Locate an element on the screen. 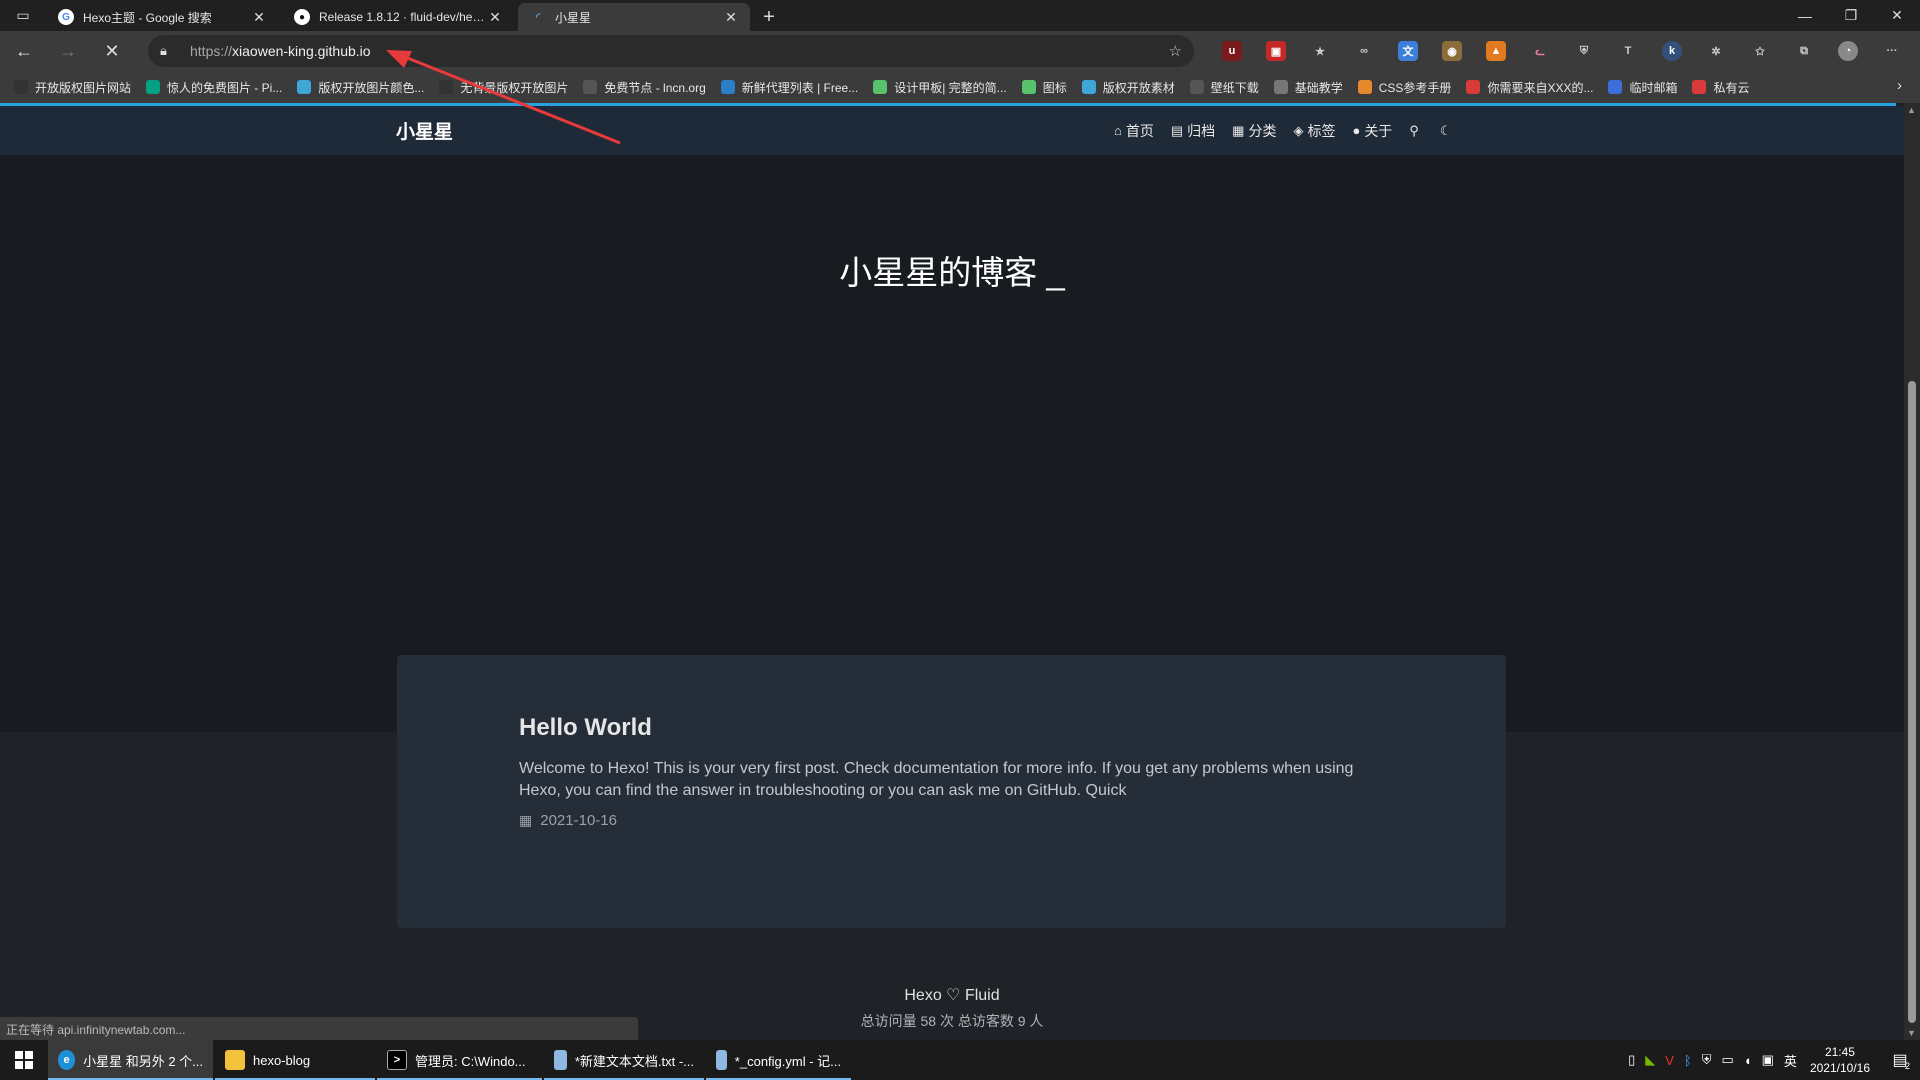 The image size is (1920, 1080). add-favorite-icon: ☆ is located at coordinates (1175, 51).